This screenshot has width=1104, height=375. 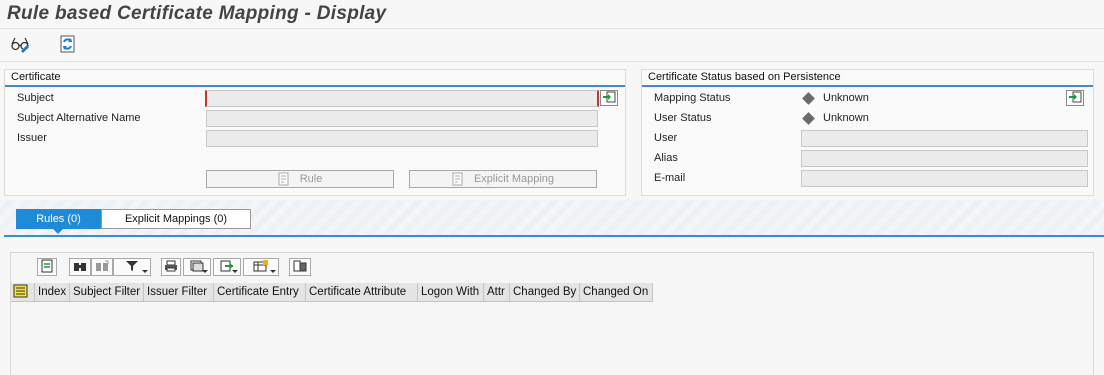 What do you see at coordinates (260, 292) in the screenshot?
I see `column-header-certificate-entry: Certificate Entry` at bounding box center [260, 292].